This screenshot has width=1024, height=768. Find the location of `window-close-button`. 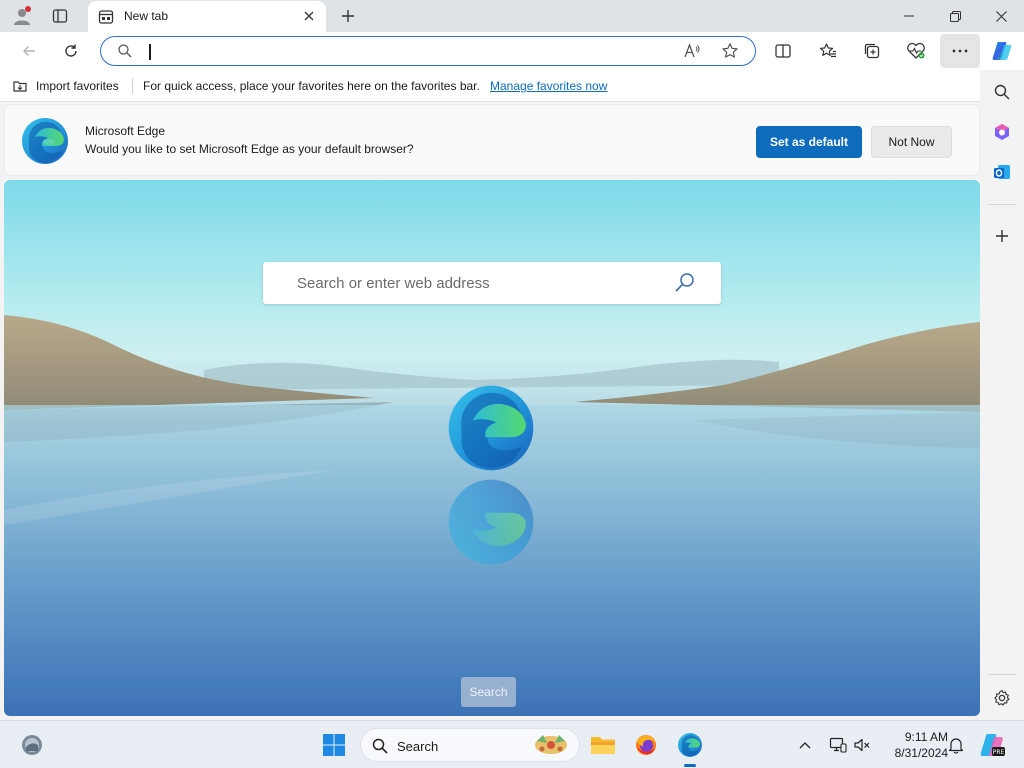

window-close-button is located at coordinates (1001, 16).